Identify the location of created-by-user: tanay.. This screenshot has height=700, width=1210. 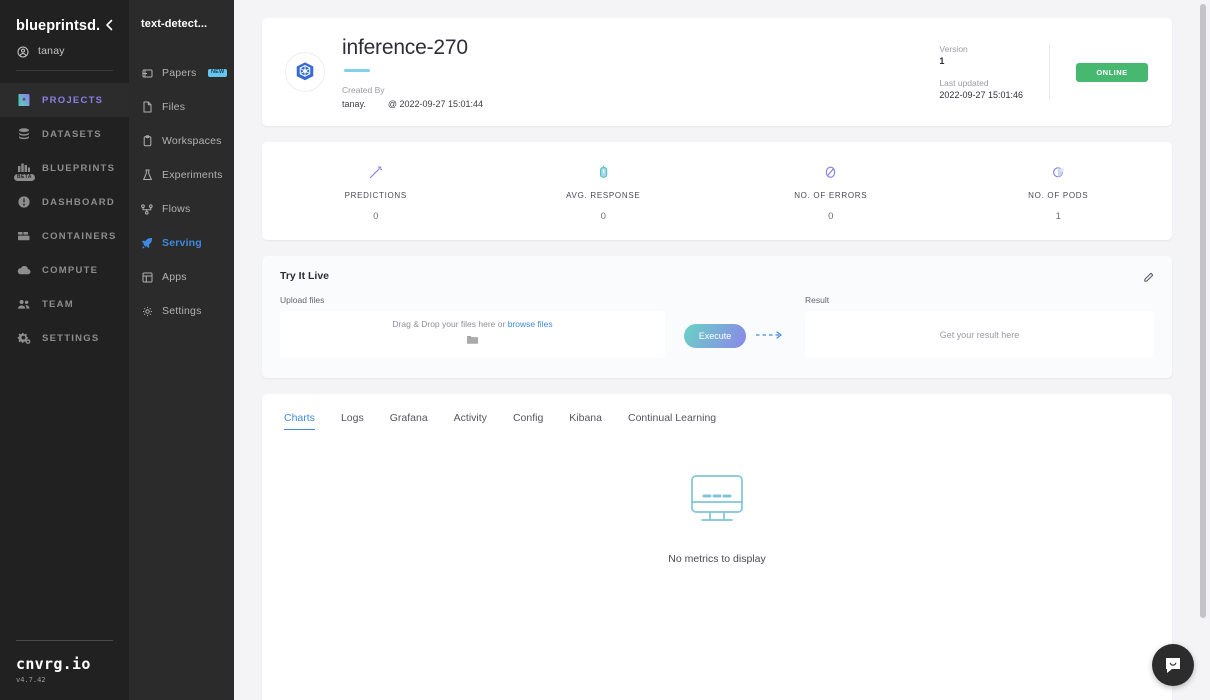
(354, 103).